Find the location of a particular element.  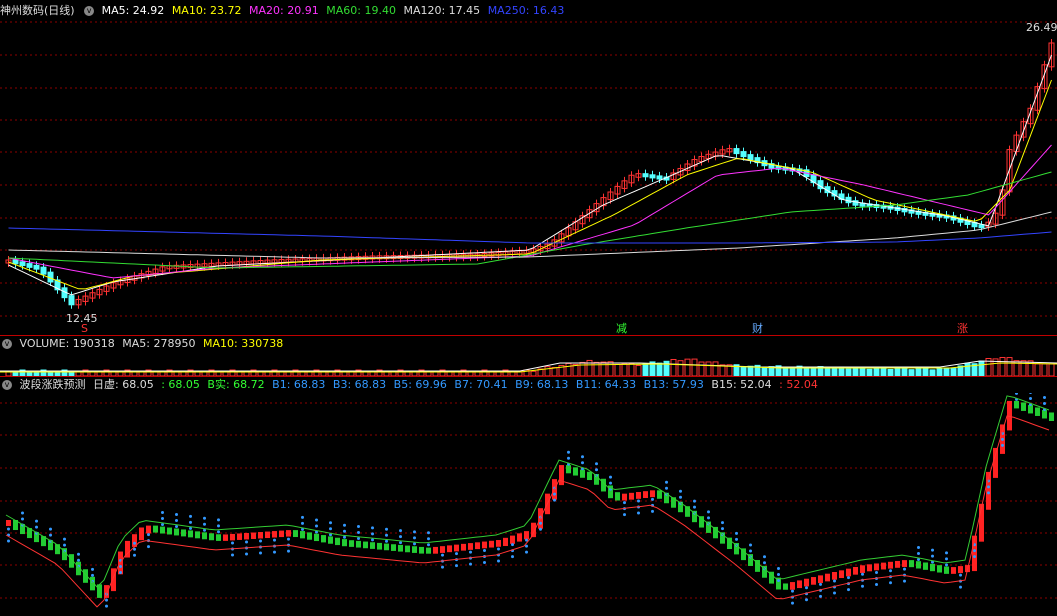

volume-chart is located at coordinates (528, 364).